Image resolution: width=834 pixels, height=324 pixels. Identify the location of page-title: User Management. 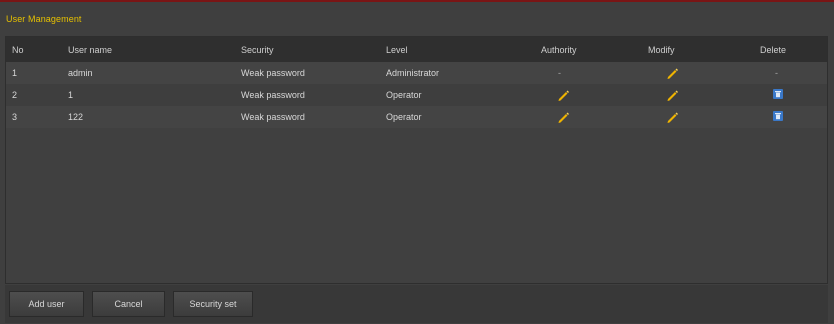
(44, 19).